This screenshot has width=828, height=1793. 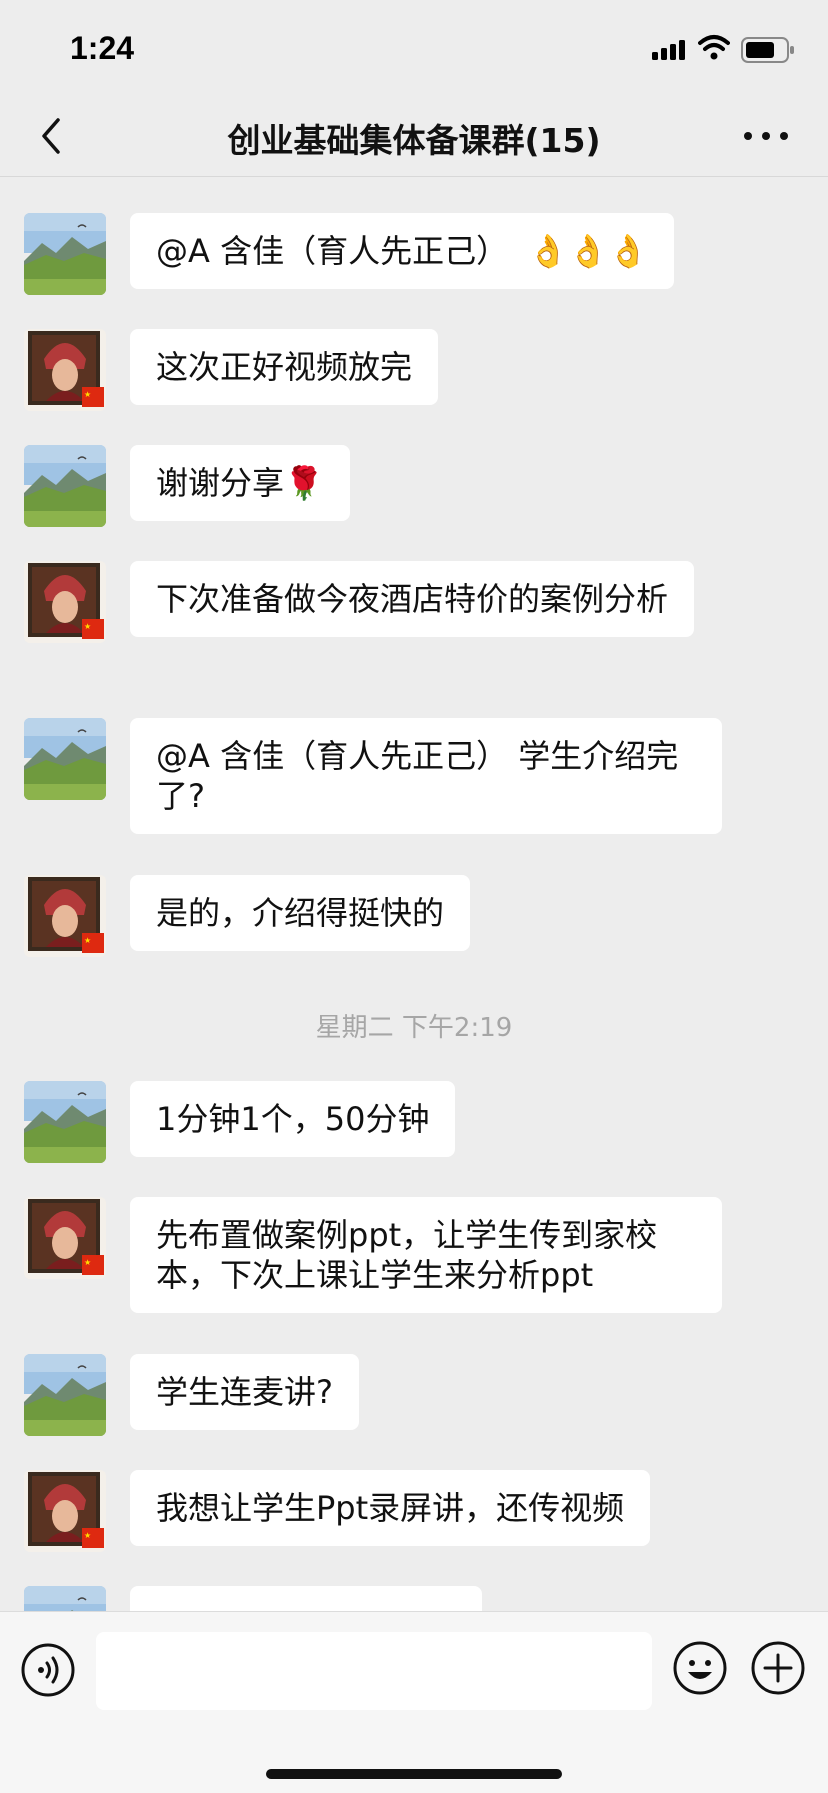 I want to click on message-bubble: @A 含佳（育人先正己） 👌👌👌, so click(x=402, y=251).